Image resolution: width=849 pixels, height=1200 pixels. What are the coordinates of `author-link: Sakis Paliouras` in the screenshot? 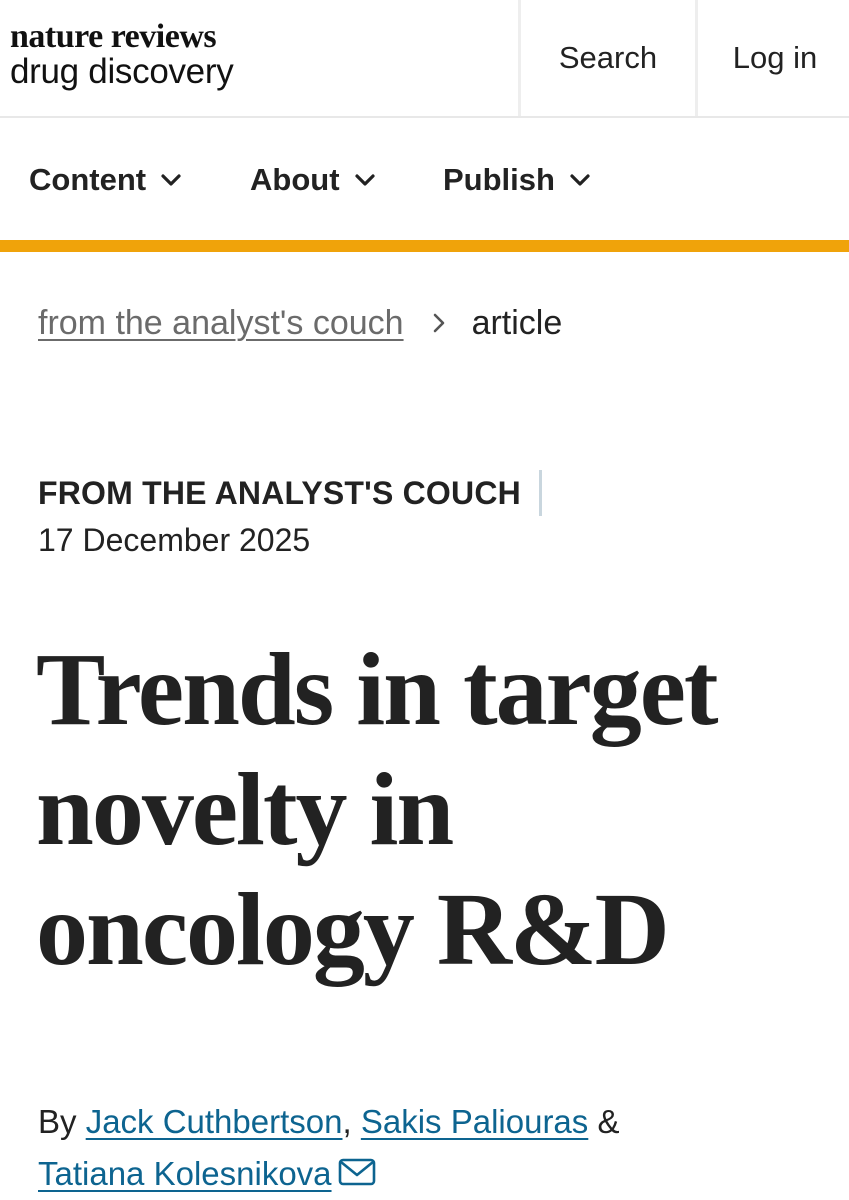 It's located at (474, 1121).